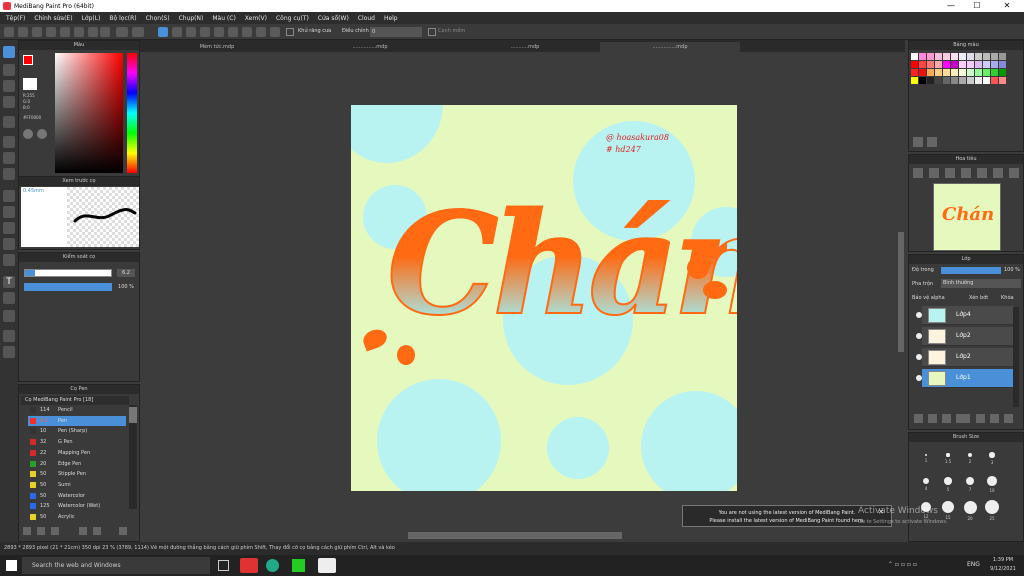 Image resolution: width=1024 pixels, height=576 pixels. What do you see at coordinates (138, 32) in the screenshot?
I see `redo-icon` at bounding box center [138, 32].